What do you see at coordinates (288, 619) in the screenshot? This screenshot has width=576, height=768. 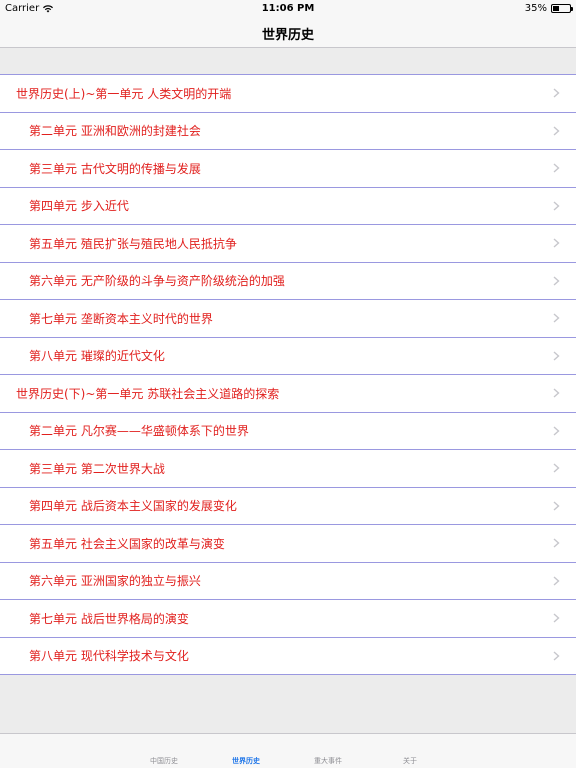 I see `list-item: 第七单元 战后世界格局的演变` at bounding box center [288, 619].